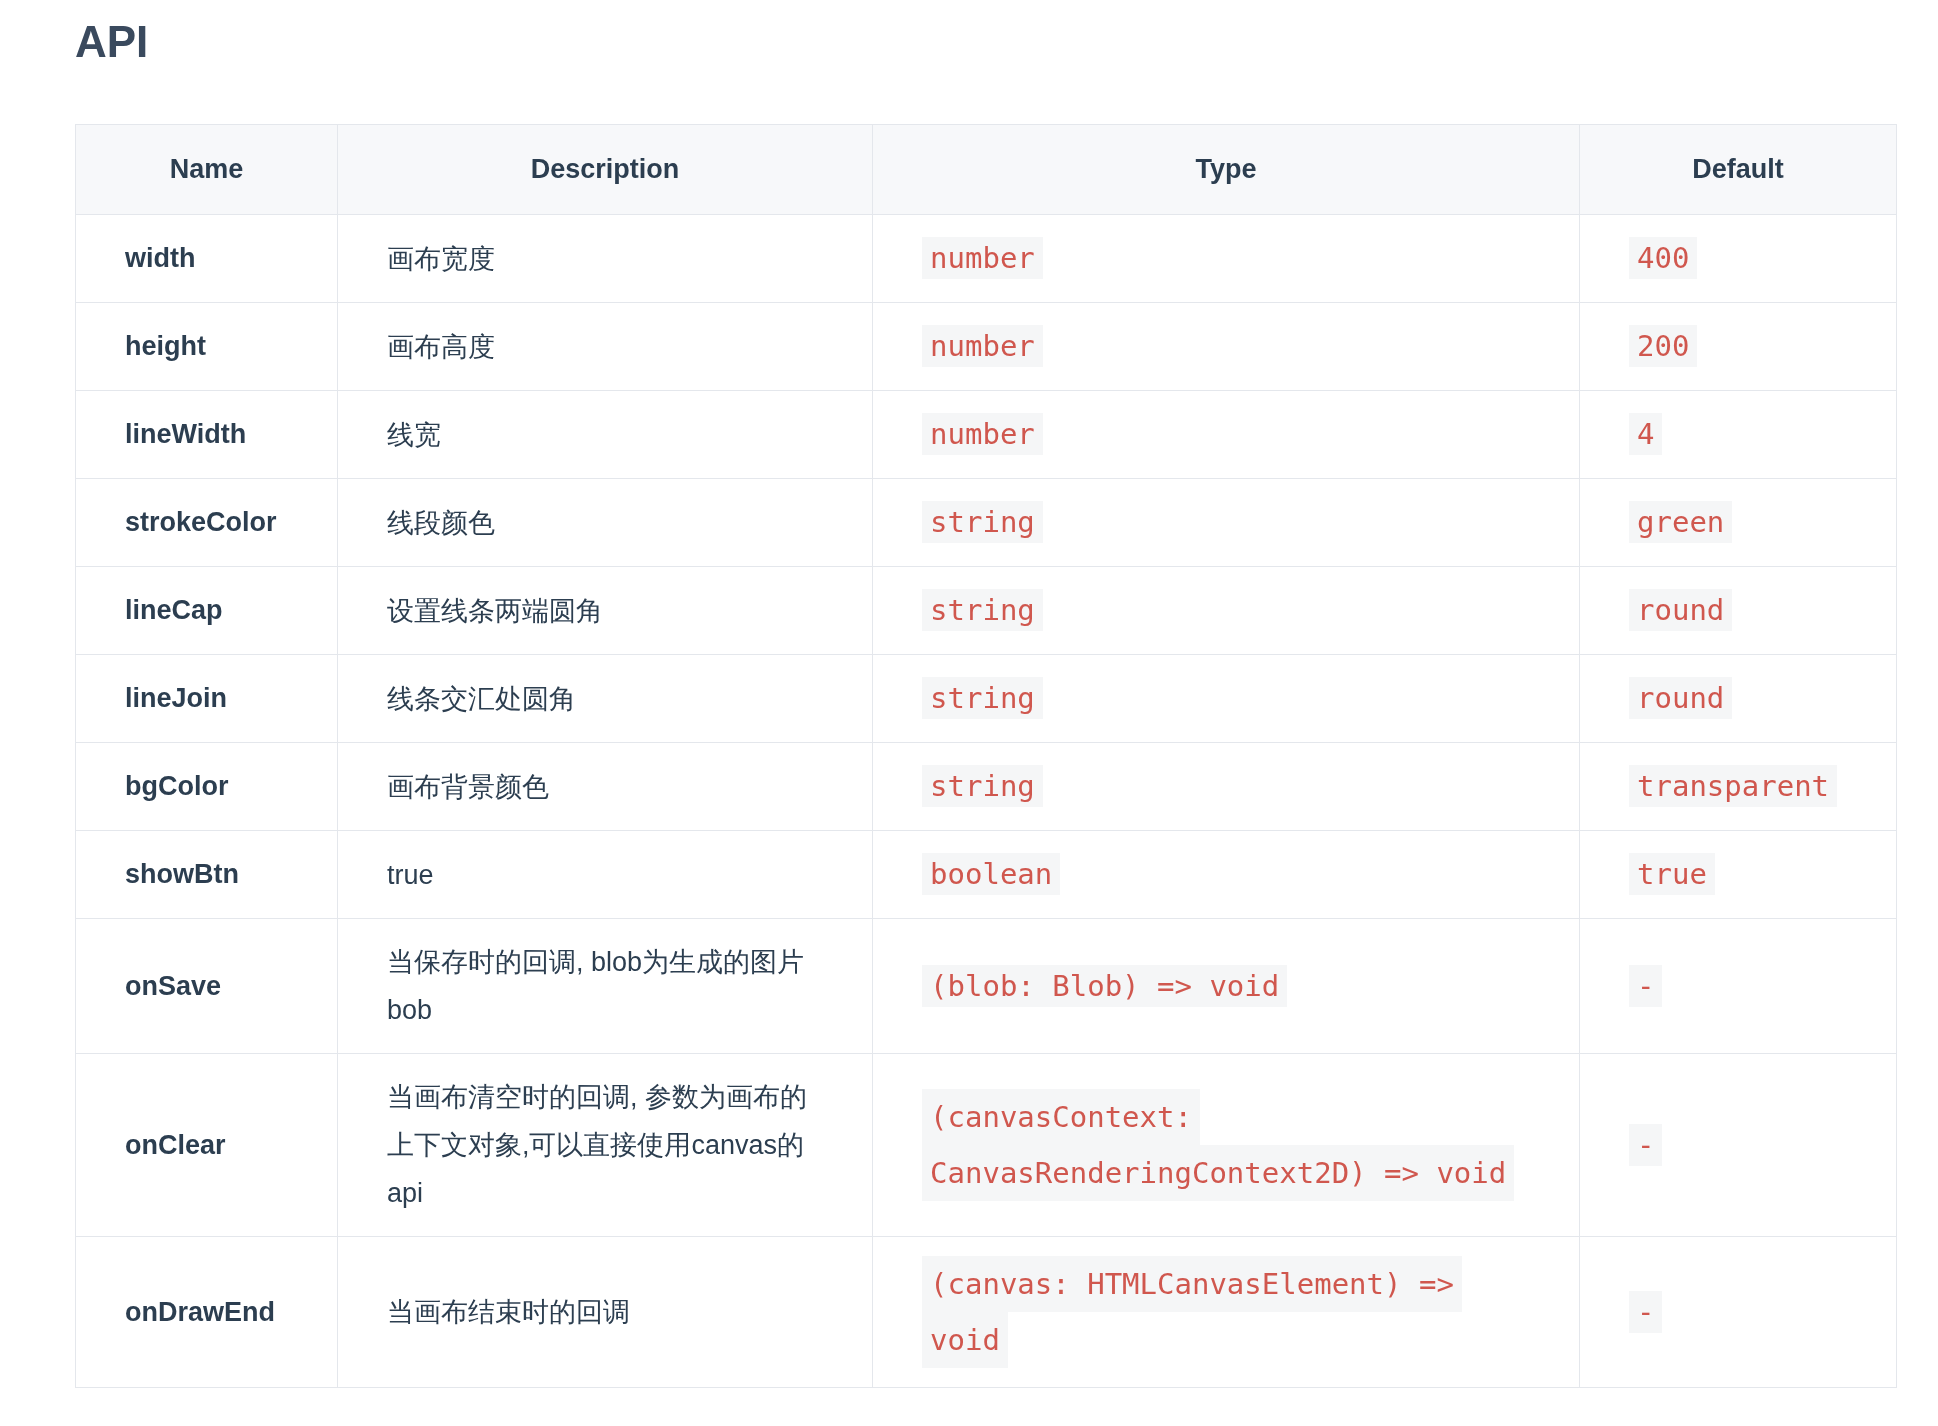 Image resolution: width=1938 pixels, height=1426 pixels. Describe the element at coordinates (508, 1312) in the screenshot. I see `prop-description: 当画布结束时的回调` at that location.